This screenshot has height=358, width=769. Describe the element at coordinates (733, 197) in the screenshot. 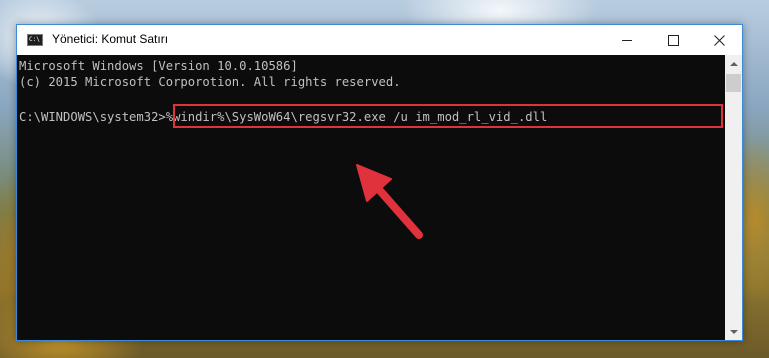

I see `vertical-scrollbar` at that location.